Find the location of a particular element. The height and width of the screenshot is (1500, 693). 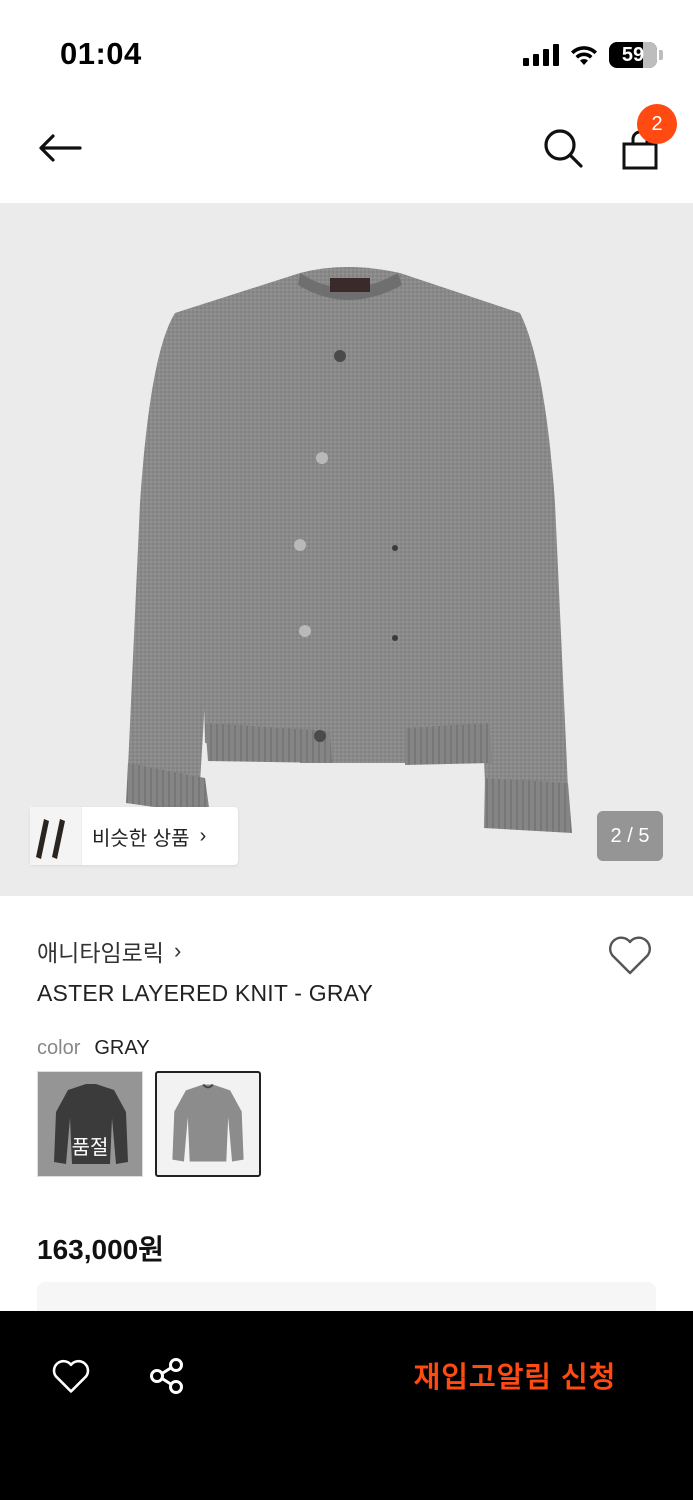

wishlist-button is located at coordinates (630, 955).